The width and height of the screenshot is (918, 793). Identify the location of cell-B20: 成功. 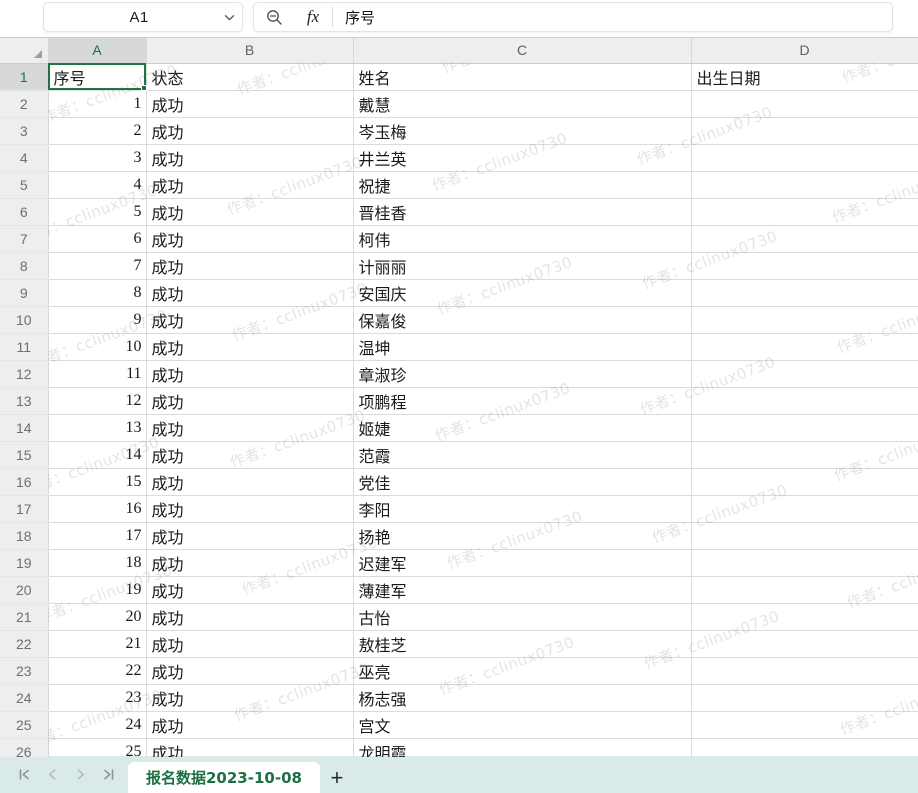
(250, 590).